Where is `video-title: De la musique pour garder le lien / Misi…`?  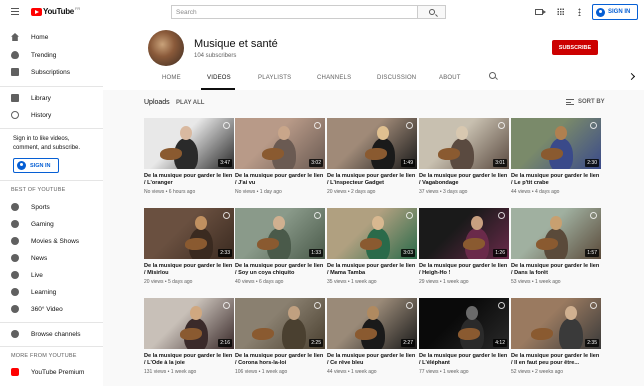 video-title: De la musique pour garder le lien / Misi… is located at coordinates (189, 270).